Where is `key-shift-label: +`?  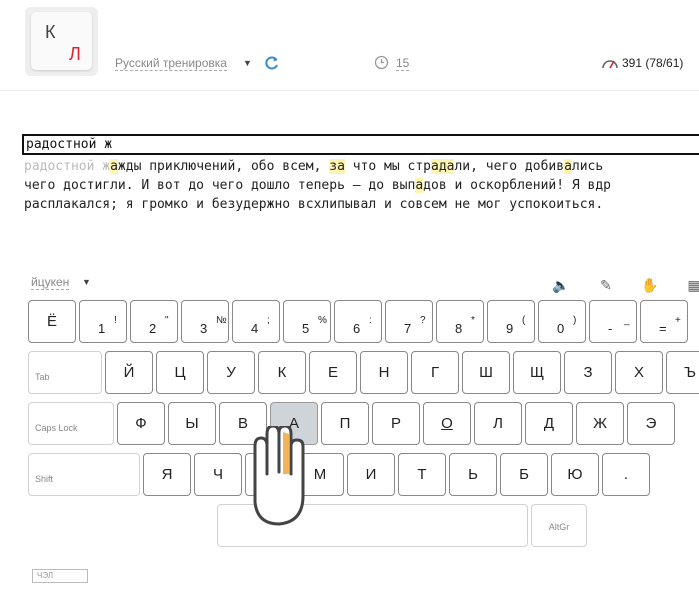 key-shift-label: + is located at coordinates (678, 320).